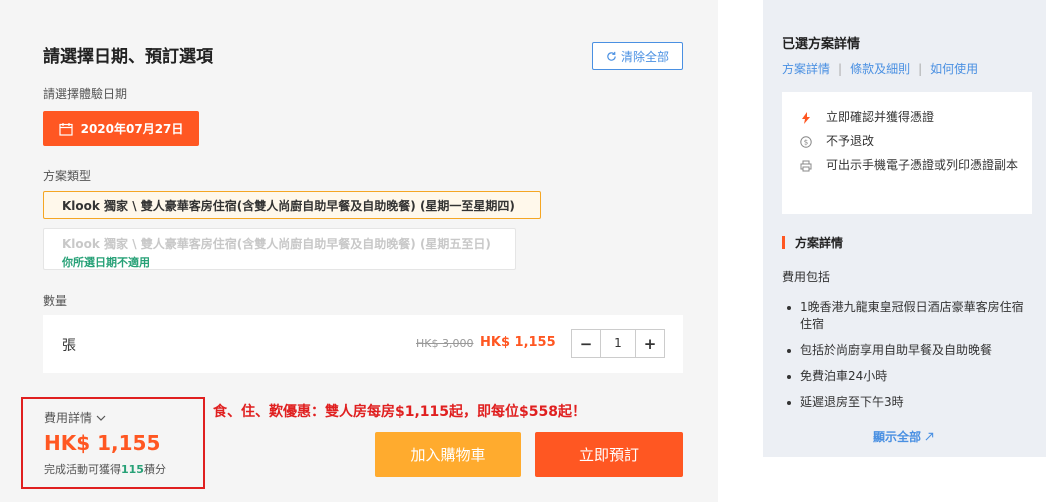 This screenshot has height=502, width=1061. What do you see at coordinates (101, 418) in the screenshot?
I see `chevron-down-icon` at bounding box center [101, 418].